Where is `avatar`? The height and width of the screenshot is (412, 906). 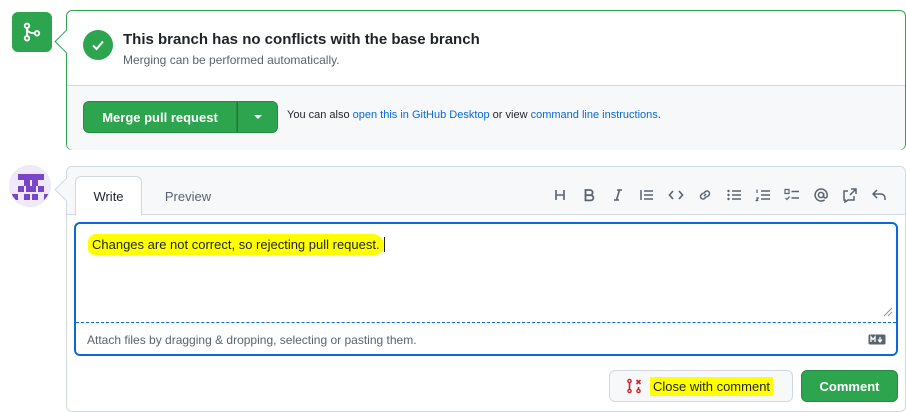 avatar is located at coordinates (30, 186).